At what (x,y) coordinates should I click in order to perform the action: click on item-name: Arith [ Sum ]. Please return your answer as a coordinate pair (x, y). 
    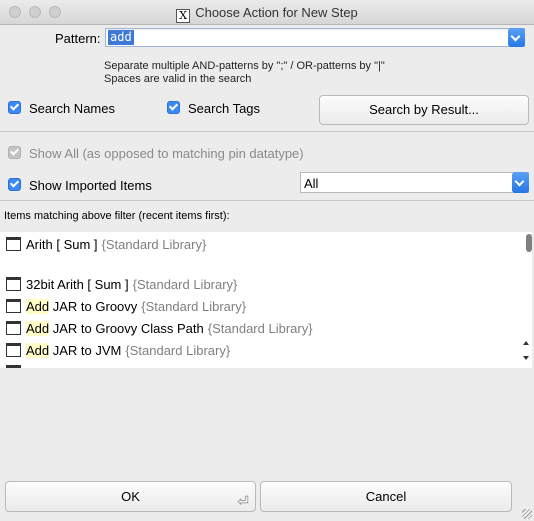
    Looking at the image, I should click on (62, 244).